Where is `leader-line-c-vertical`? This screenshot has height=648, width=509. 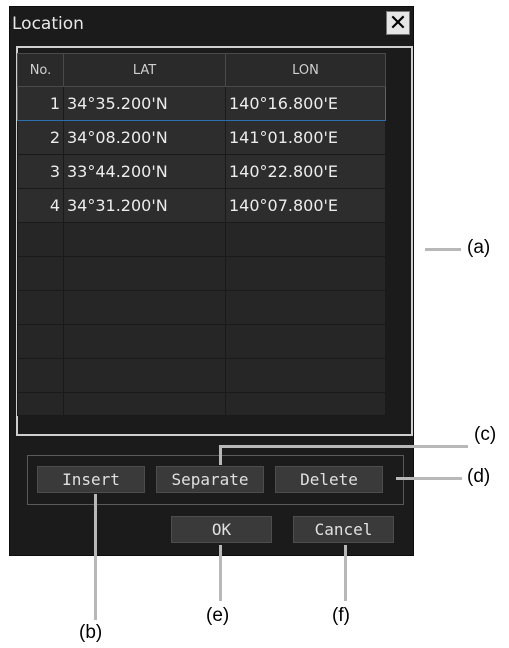
leader-line-c-vertical is located at coordinates (220, 456).